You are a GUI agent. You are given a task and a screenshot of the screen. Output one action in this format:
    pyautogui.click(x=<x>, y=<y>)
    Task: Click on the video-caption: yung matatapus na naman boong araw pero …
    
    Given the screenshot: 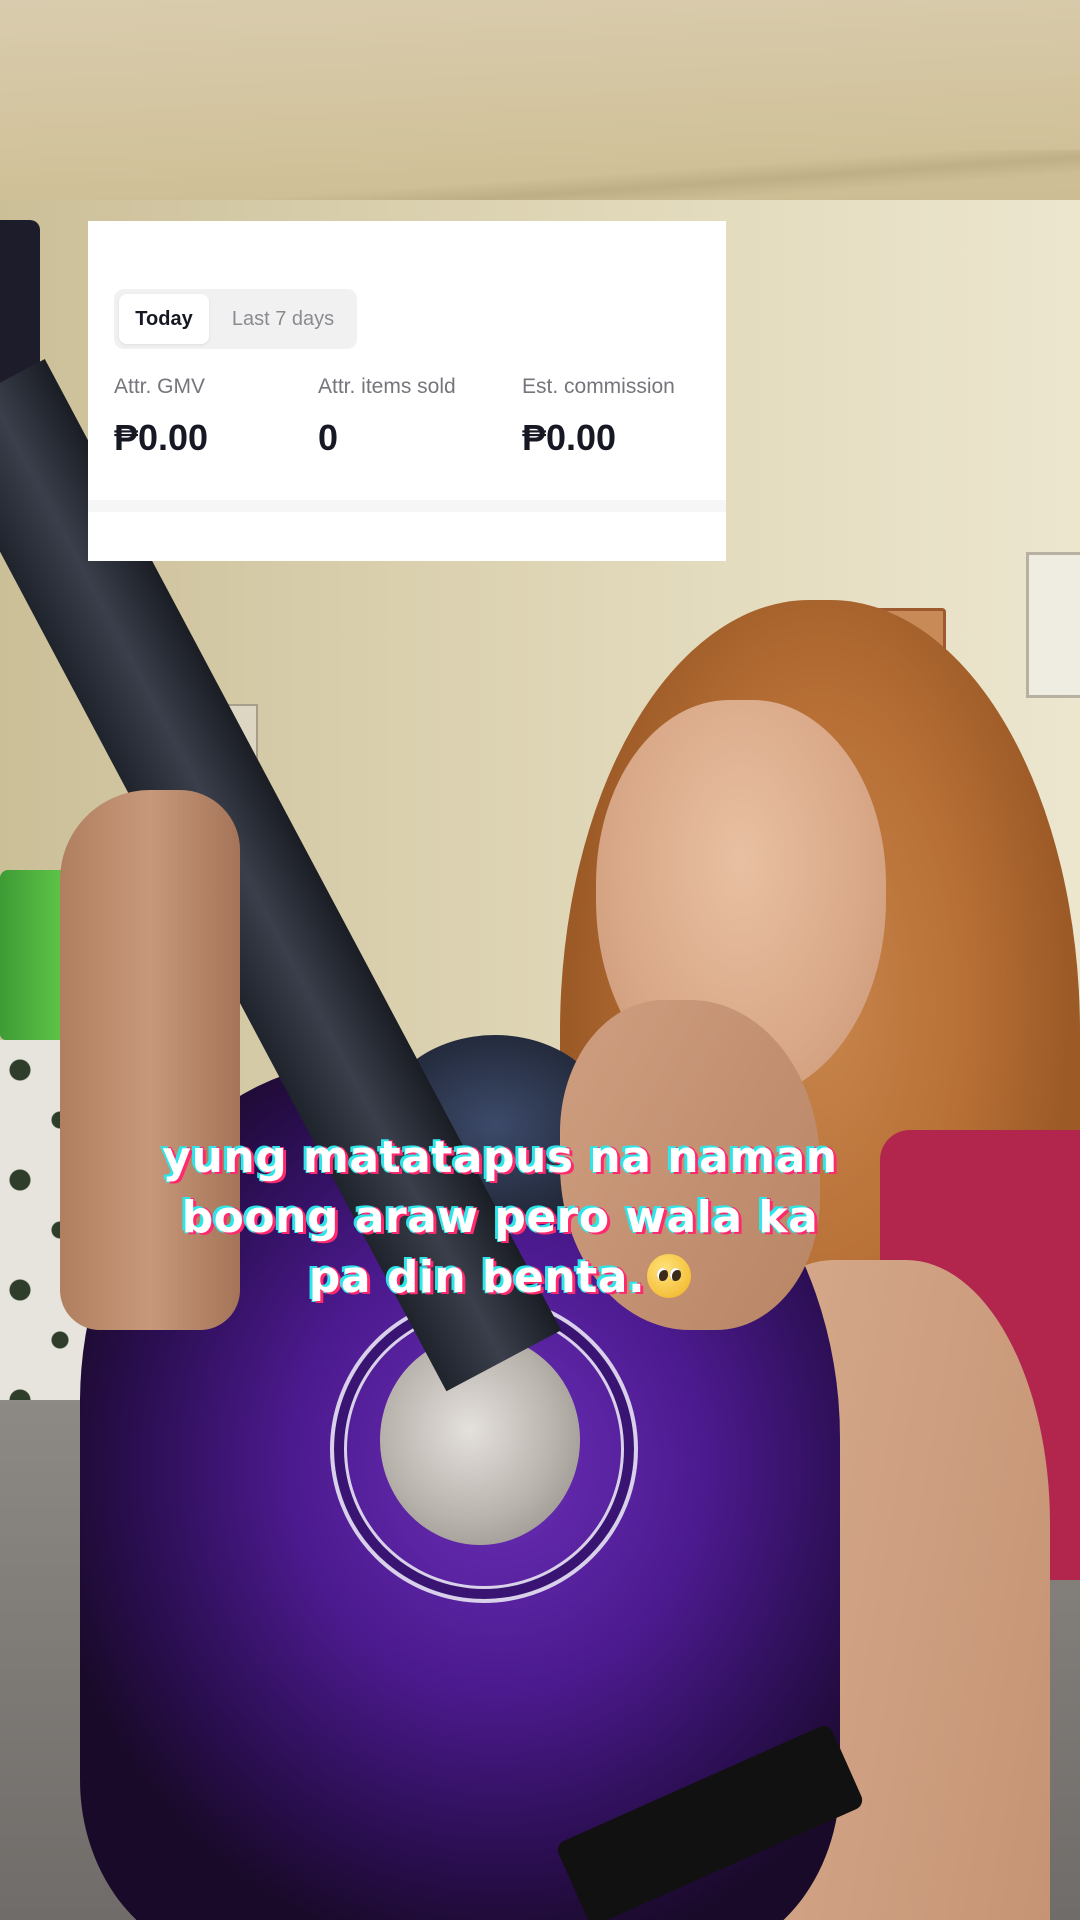 What is the action you would take?
    pyautogui.click(x=500, y=1218)
    